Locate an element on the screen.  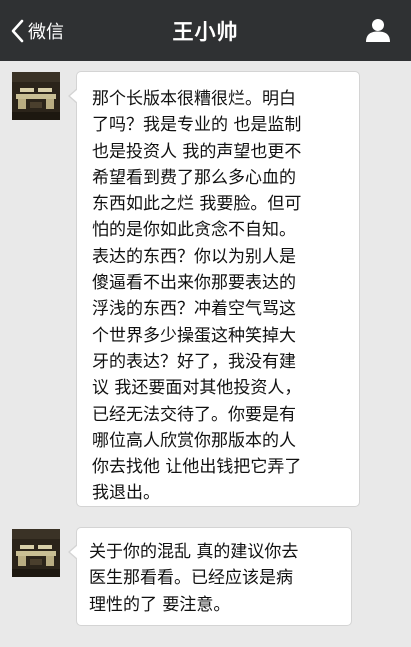
navigation-bar: 微信 王小帅 is located at coordinates (205, 30).